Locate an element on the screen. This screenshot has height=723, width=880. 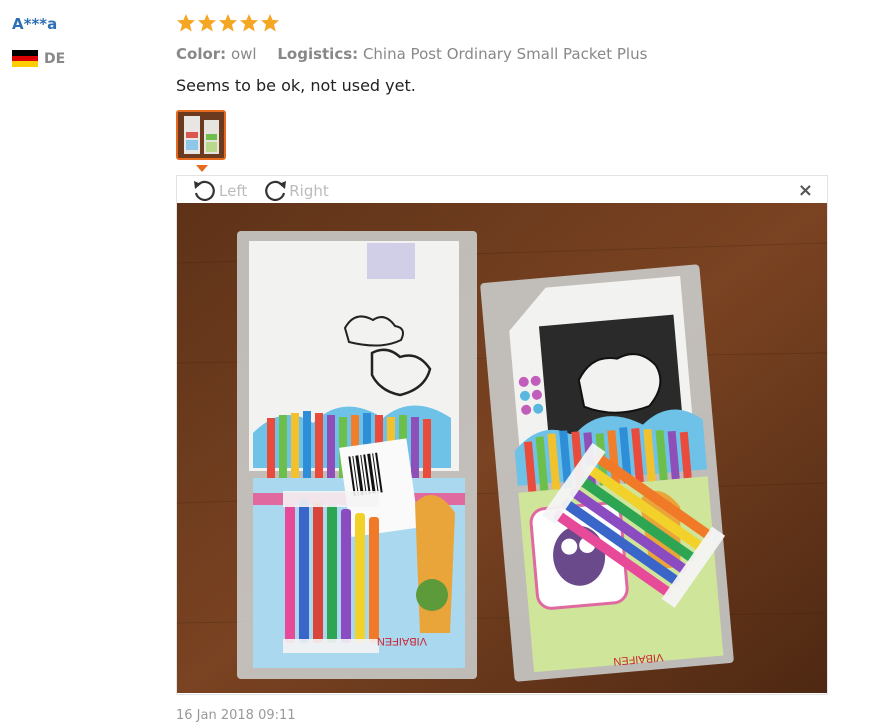
svg-text: VIBAIFEN is located at coordinates (402, 641).